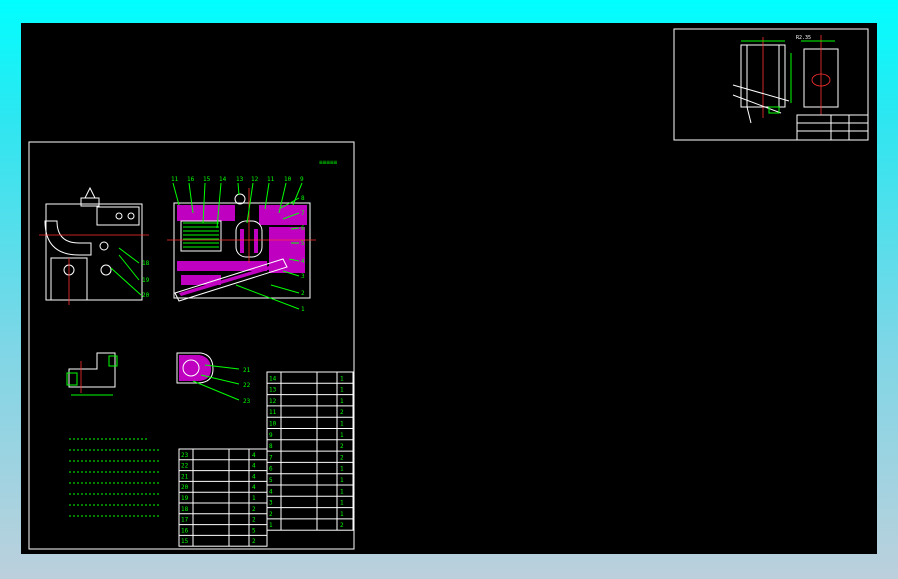 This screenshot has width=898, height=579. I want to click on bom-row-number: 12, so click(273, 401).